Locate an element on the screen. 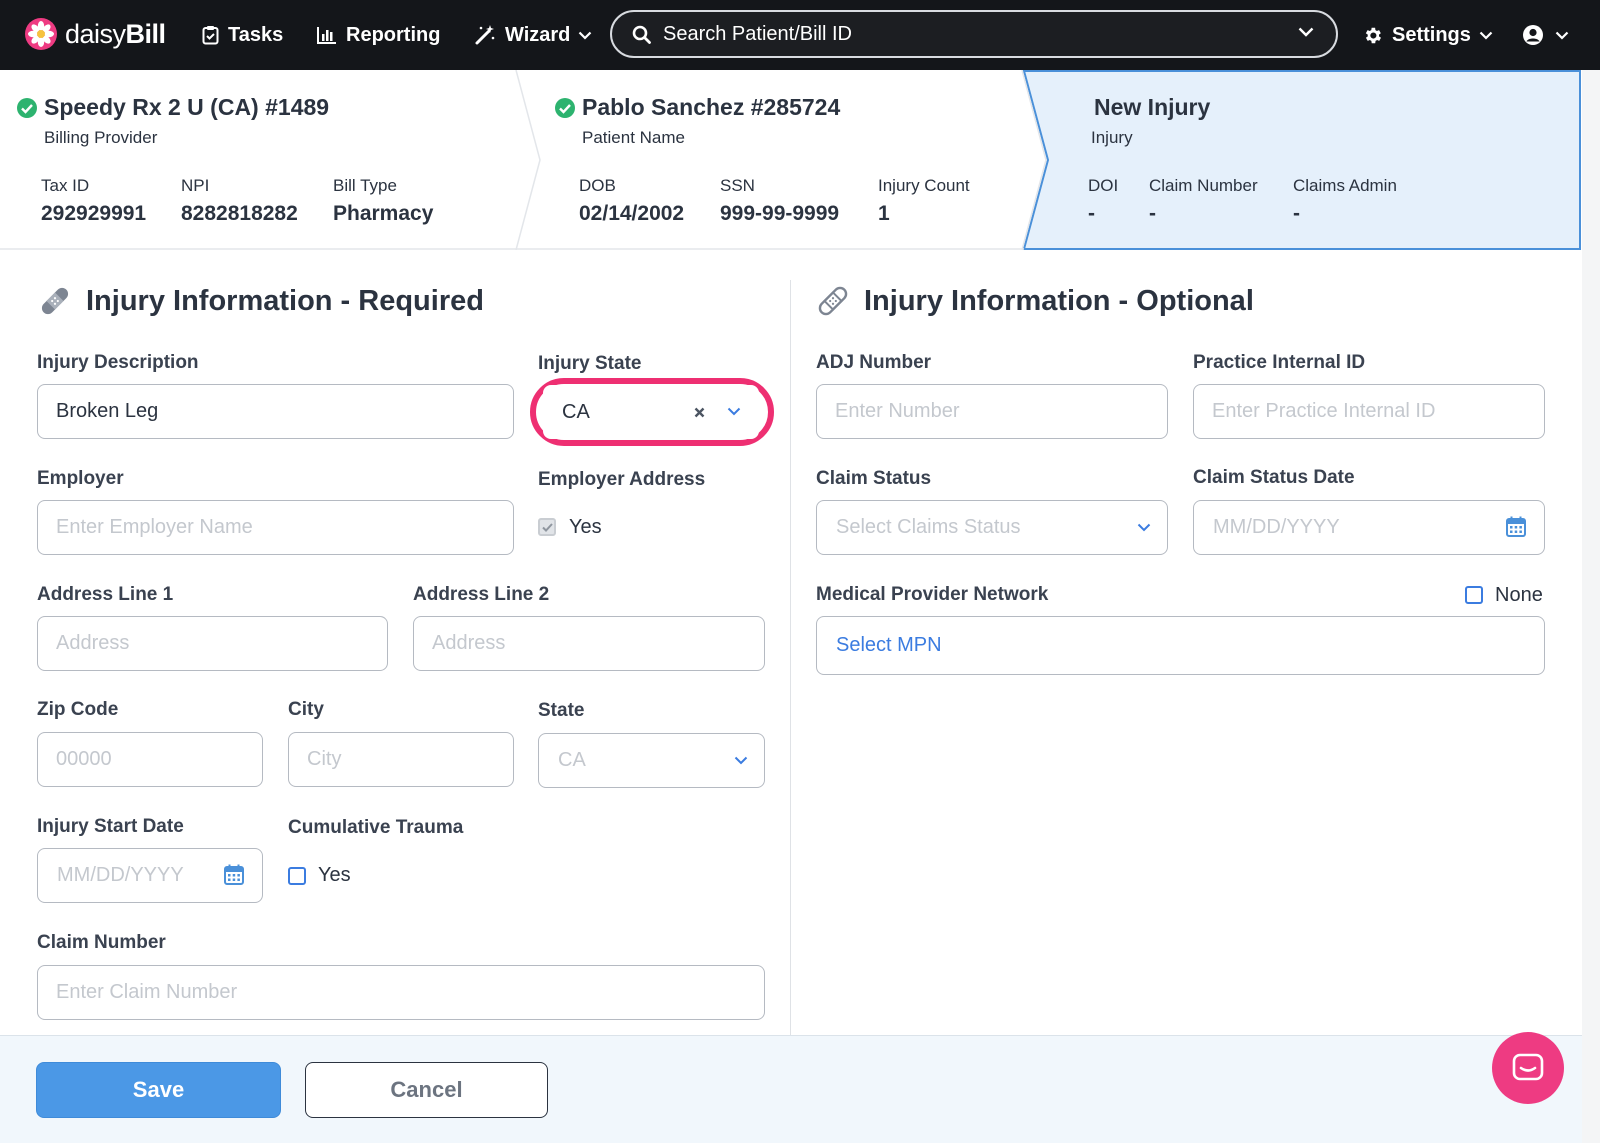 The image size is (1600, 1143). injury-description-input is located at coordinates (275, 411).